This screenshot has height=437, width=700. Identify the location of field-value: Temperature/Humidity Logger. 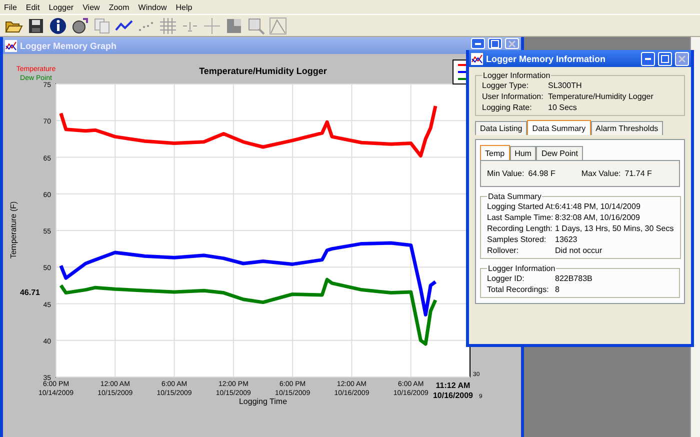
(601, 96).